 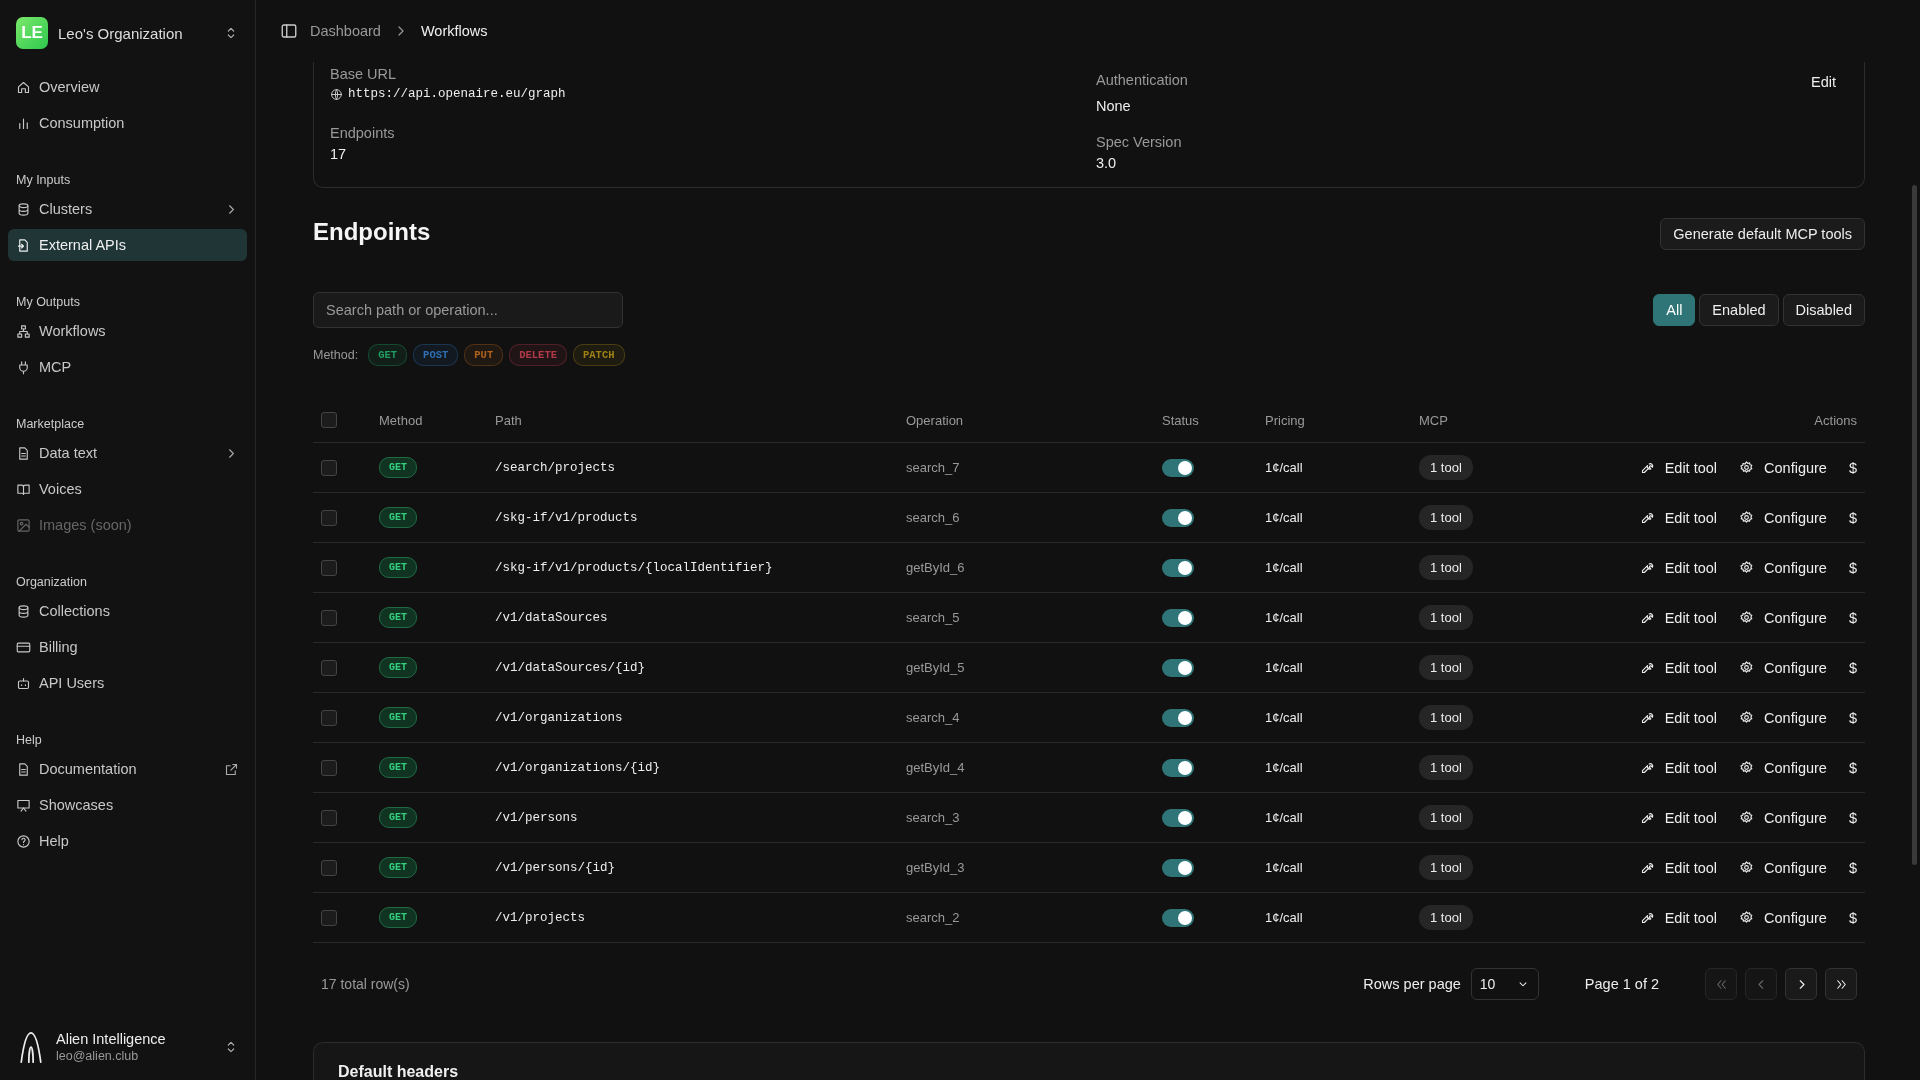 What do you see at coordinates (388, 355) in the screenshot?
I see `method-filter-chip: GET` at bounding box center [388, 355].